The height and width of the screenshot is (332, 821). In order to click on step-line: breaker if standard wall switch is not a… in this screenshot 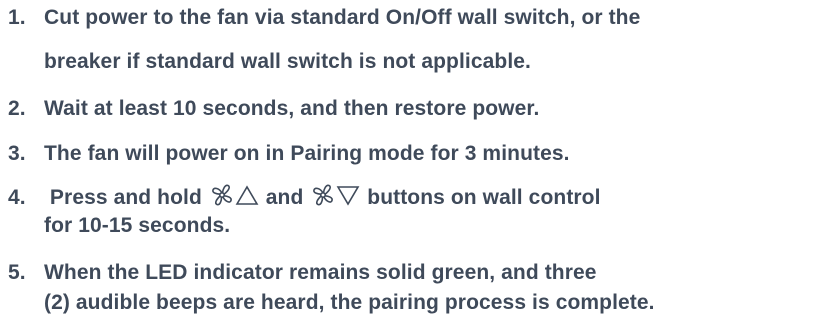, I will do `click(287, 61)`.